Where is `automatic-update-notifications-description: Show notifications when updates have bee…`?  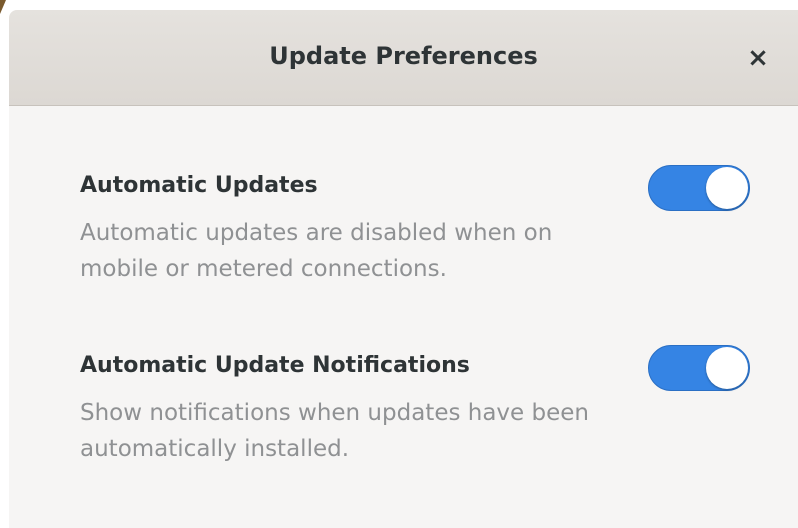
automatic-update-notifications-description: Show notifications when updates have bee… is located at coordinates (334, 431).